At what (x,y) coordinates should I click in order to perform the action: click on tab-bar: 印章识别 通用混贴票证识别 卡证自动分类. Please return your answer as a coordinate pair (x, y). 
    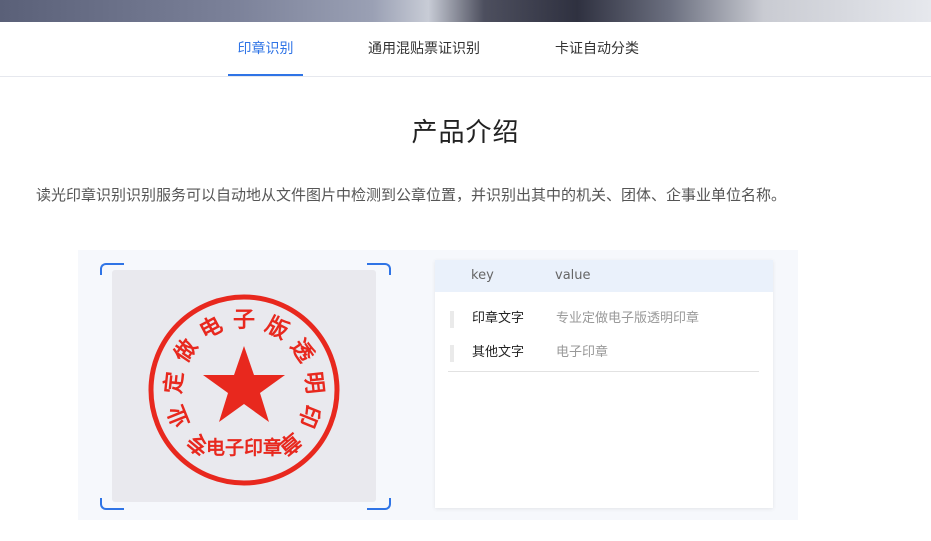
    Looking at the image, I should click on (465, 49).